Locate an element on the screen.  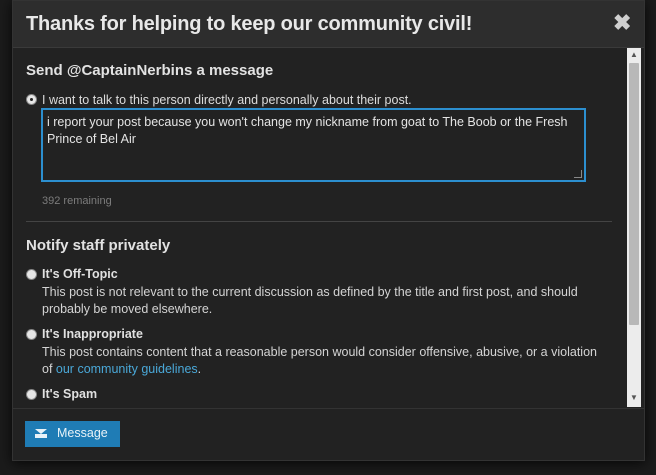
scrollbar: ▲ ▼ is located at coordinates (634, 227).